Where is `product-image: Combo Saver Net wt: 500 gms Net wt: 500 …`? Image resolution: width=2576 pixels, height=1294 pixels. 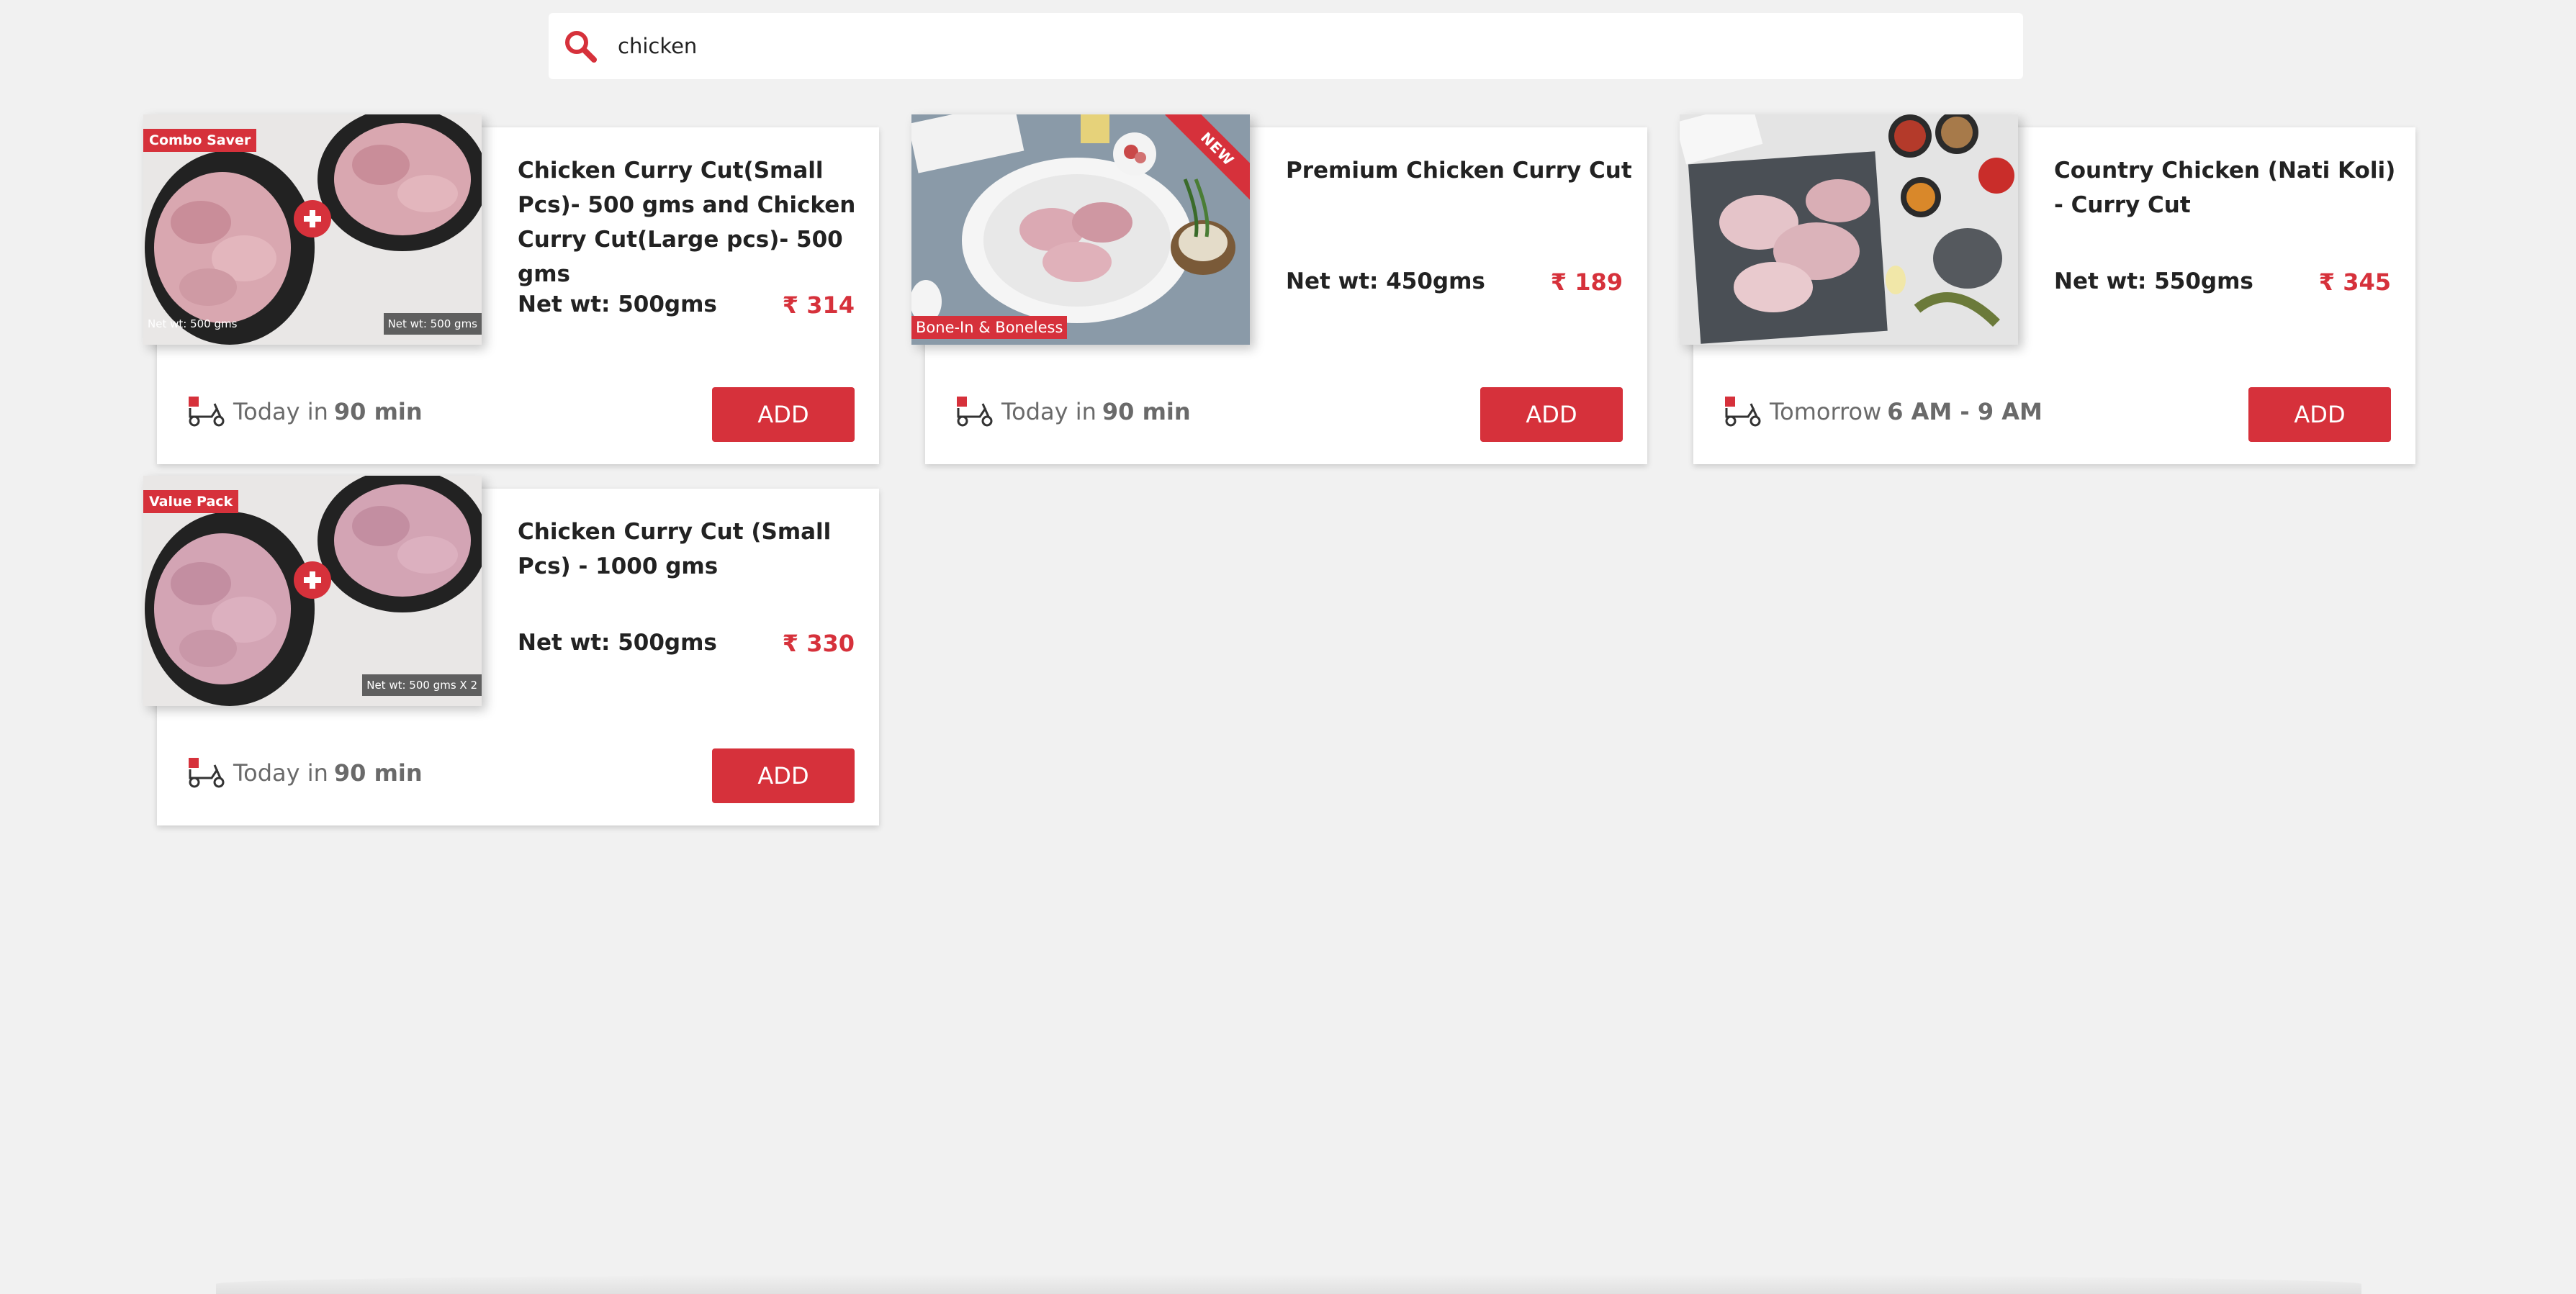
product-image: Combo Saver Net wt: 500 gms Net wt: 500 … is located at coordinates (312, 230).